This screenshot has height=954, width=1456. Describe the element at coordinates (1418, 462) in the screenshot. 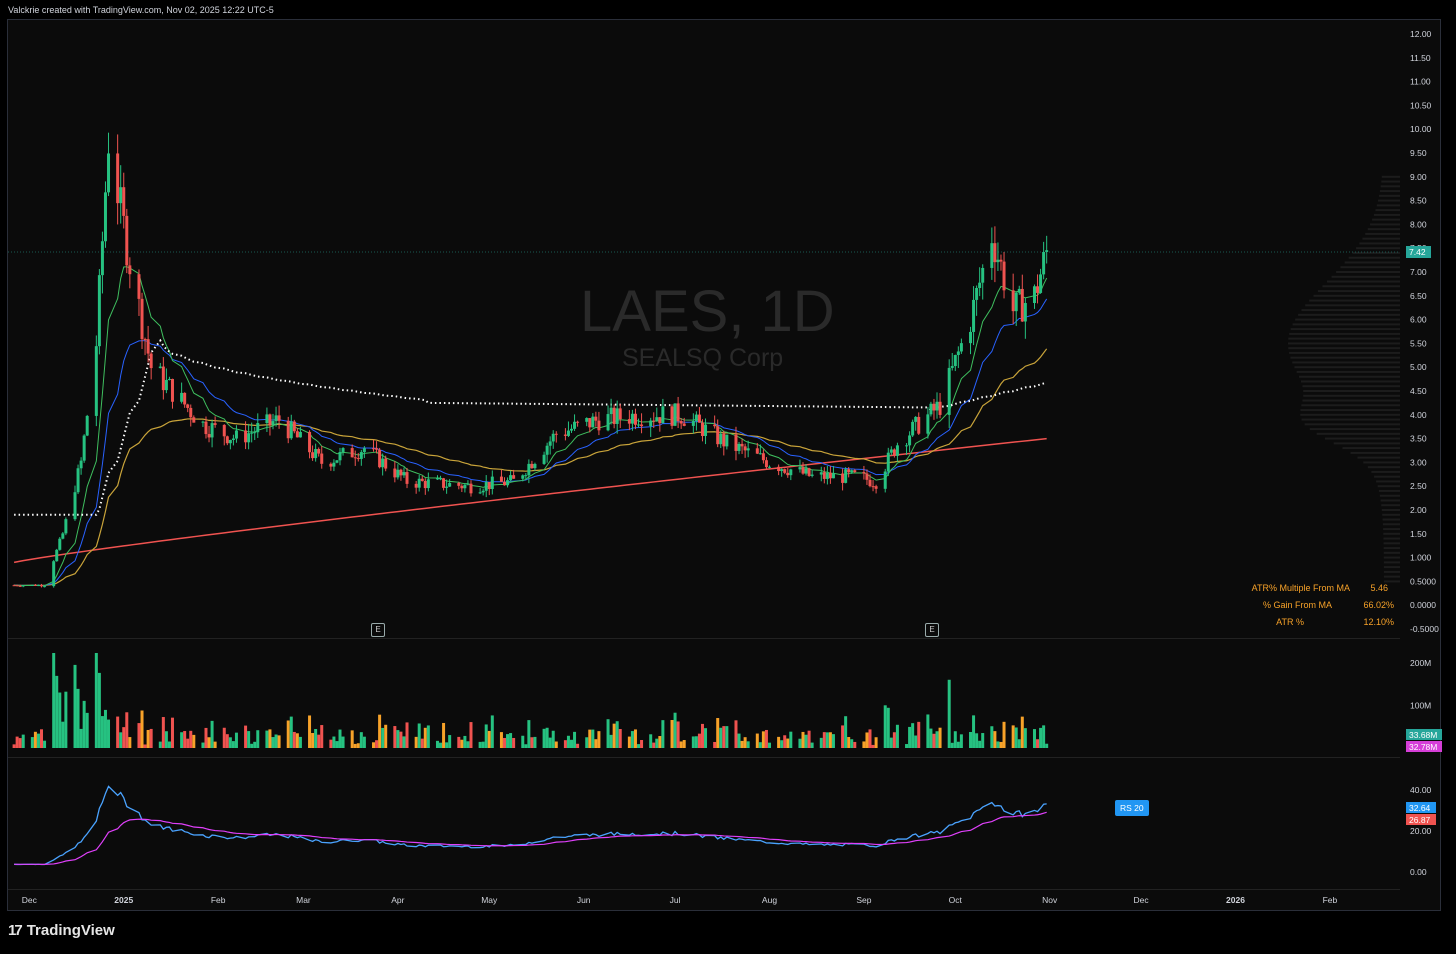

I see `price-axis-tick: 3.00` at that location.